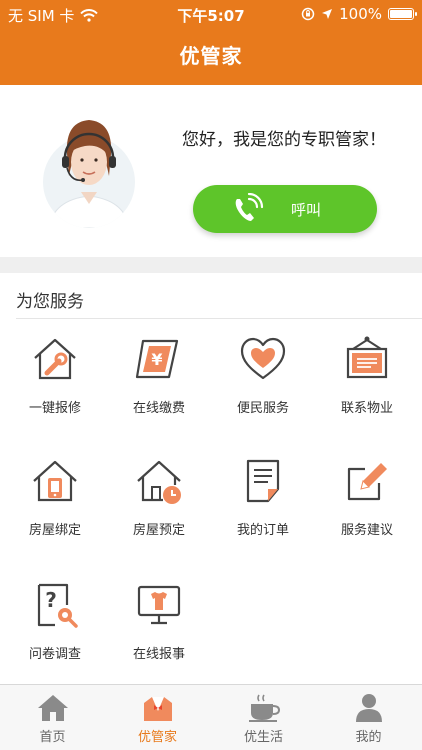 The height and width of the screenshot is (750, 422). I want to click on phone-call-icon, so click(249, 207).